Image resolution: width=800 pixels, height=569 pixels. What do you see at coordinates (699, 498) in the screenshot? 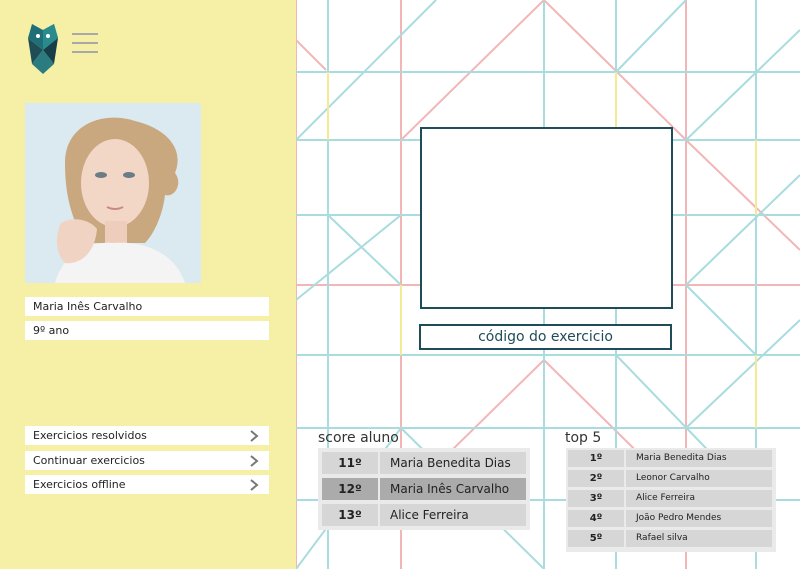
I see `top5-name: Alice Ferreira` at bounding box center [699, 498].